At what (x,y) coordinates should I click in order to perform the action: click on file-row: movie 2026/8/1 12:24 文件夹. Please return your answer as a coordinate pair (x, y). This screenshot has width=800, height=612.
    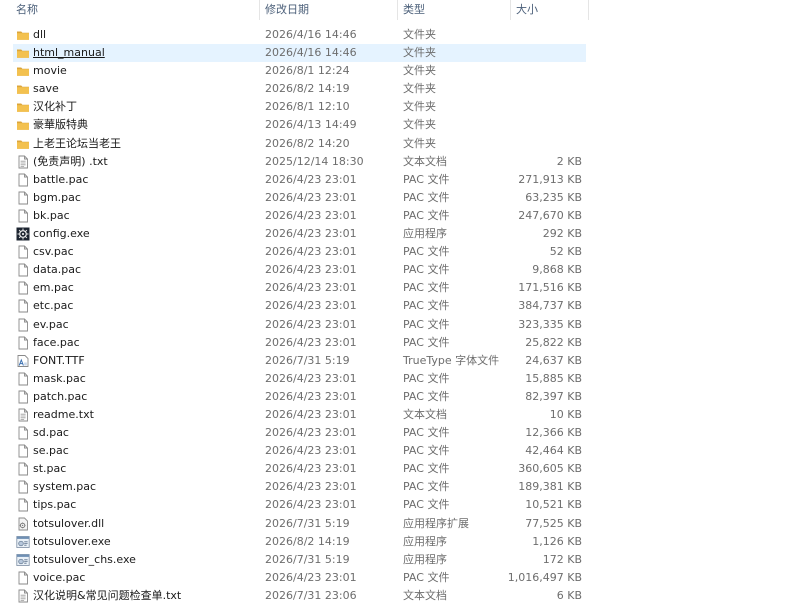
    Looking at the image, I should click on (400, 71).